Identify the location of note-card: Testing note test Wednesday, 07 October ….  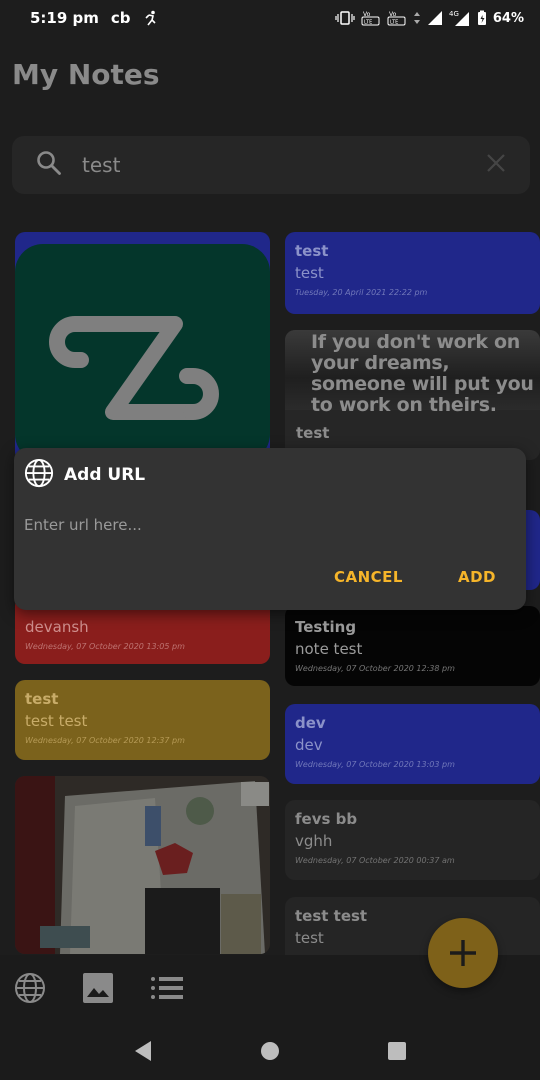
(412, 646).